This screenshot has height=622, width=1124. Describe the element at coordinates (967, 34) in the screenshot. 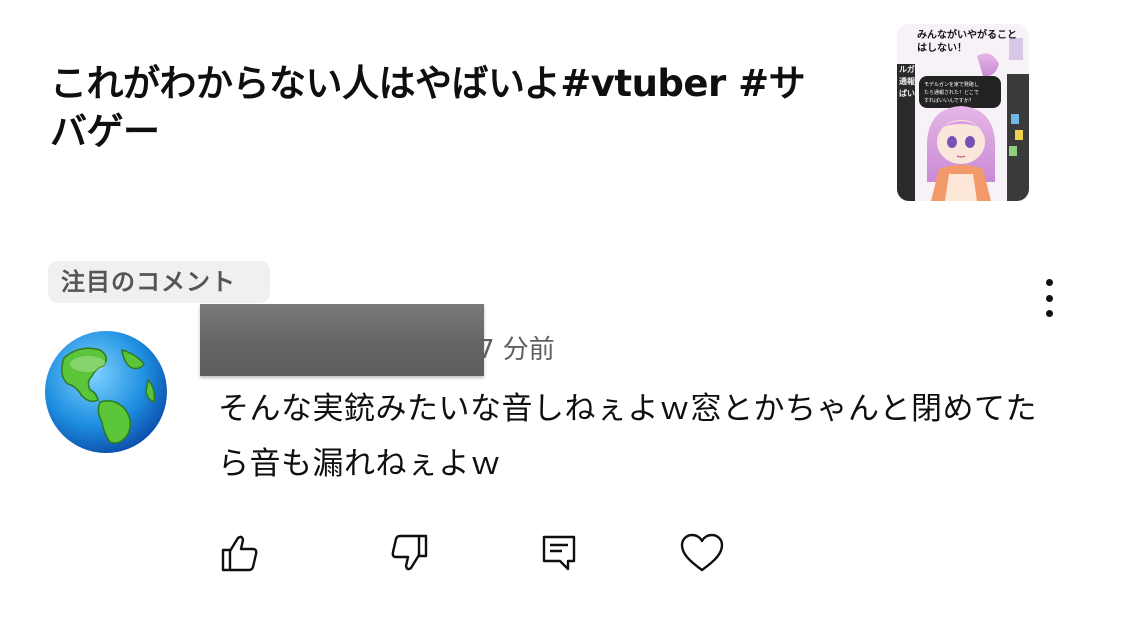

I see `thumbnail-headline-1: みんながいやがること` at that location.